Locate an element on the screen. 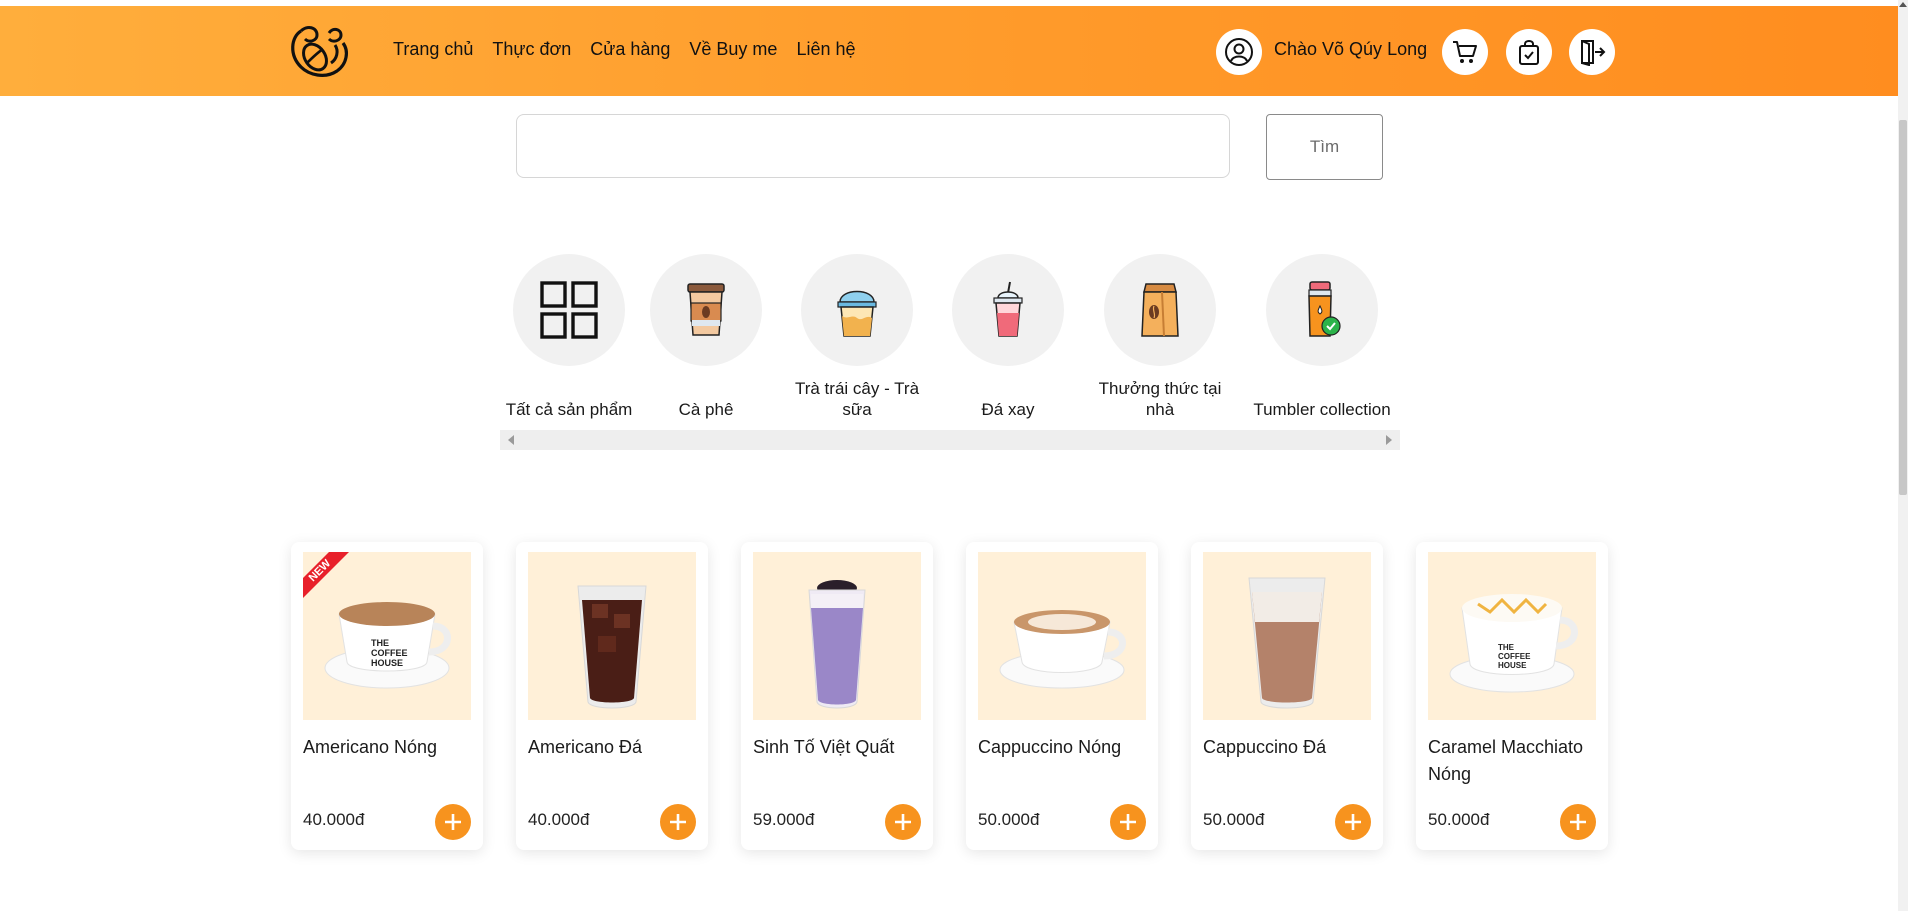 This screenshot has height=911, width=1908. nav-home: Trang chủ is located at coordinates (433, 49).